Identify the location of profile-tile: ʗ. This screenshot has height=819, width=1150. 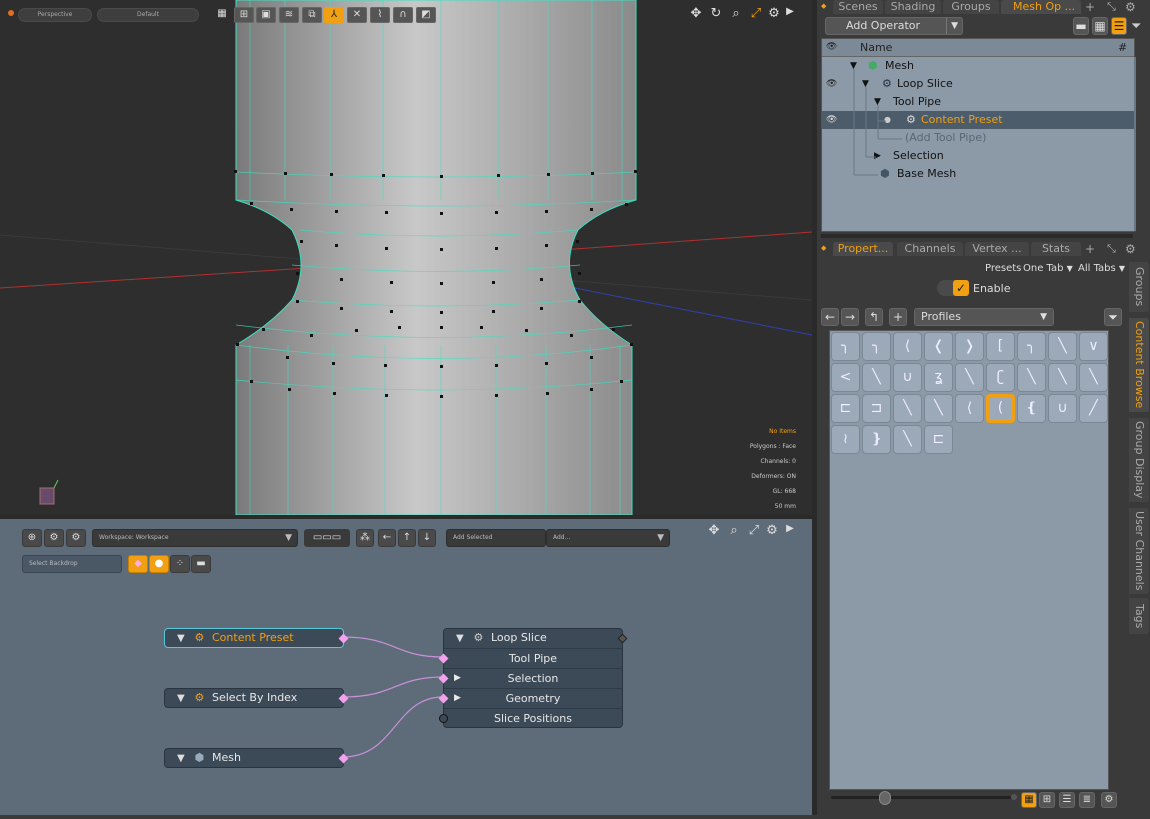
(1000, 377).